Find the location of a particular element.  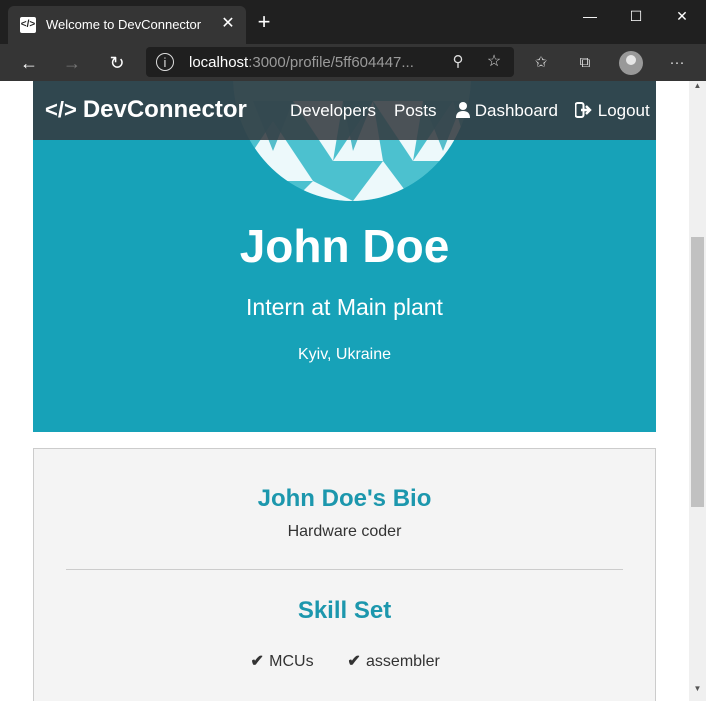

bio-text: Hardware coder is located at coordinates (344, 531).